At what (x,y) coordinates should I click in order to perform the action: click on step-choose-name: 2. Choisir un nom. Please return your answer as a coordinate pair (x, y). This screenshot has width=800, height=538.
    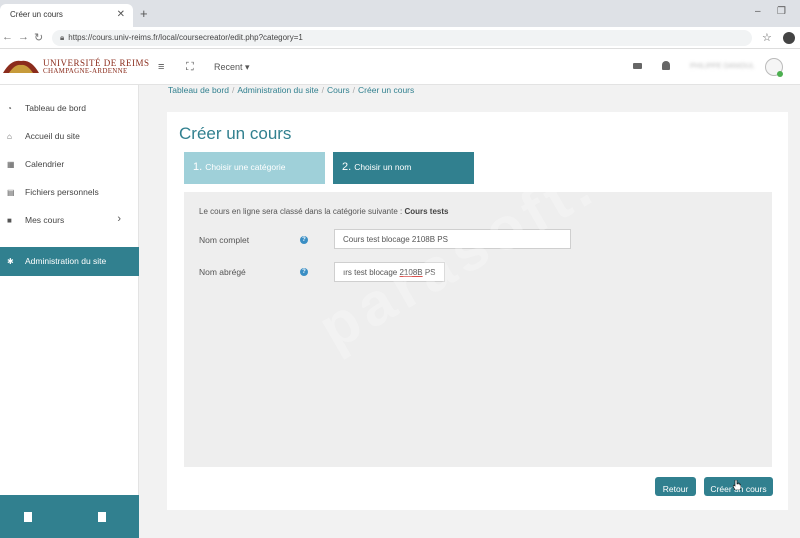
    Looking at the image, I should click on (403, 168).